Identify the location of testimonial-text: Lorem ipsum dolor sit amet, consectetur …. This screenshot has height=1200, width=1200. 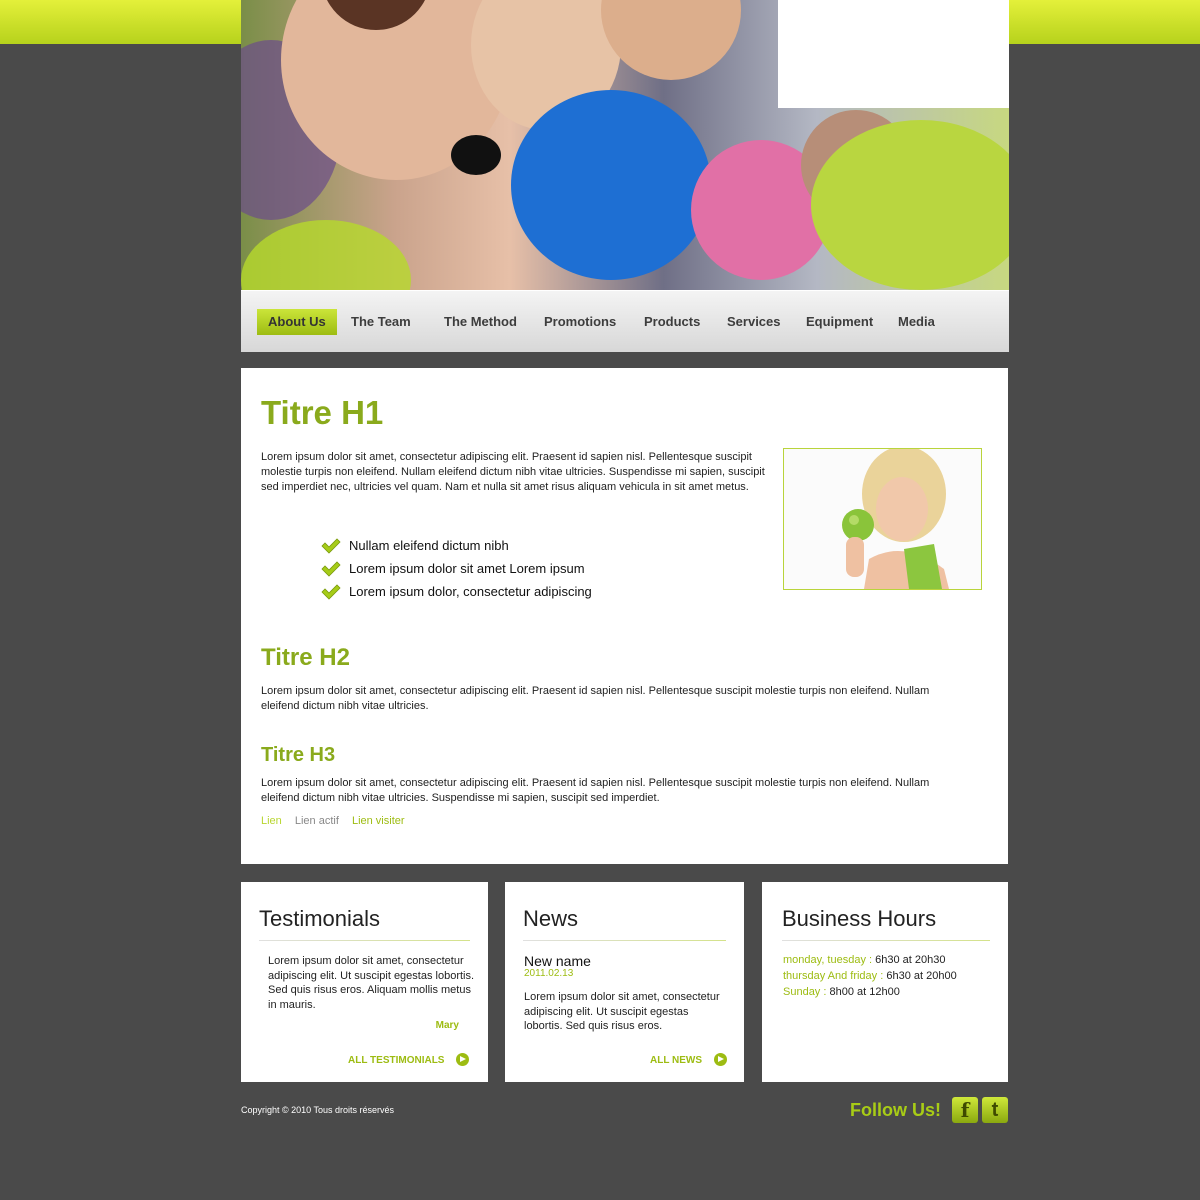
(371, 983).